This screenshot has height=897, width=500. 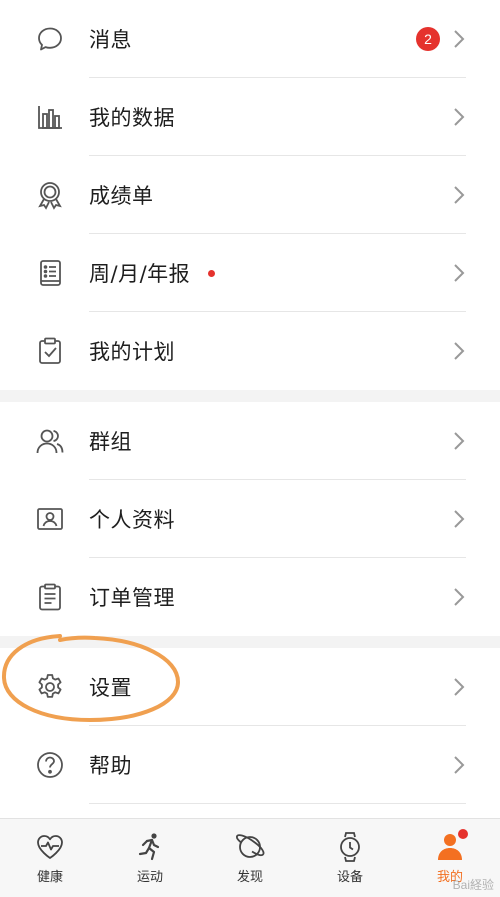 What do you see at coordinates (50, 117) in the screenshot?
I see `bar-chart-icon` at bounding box center [50, 117].